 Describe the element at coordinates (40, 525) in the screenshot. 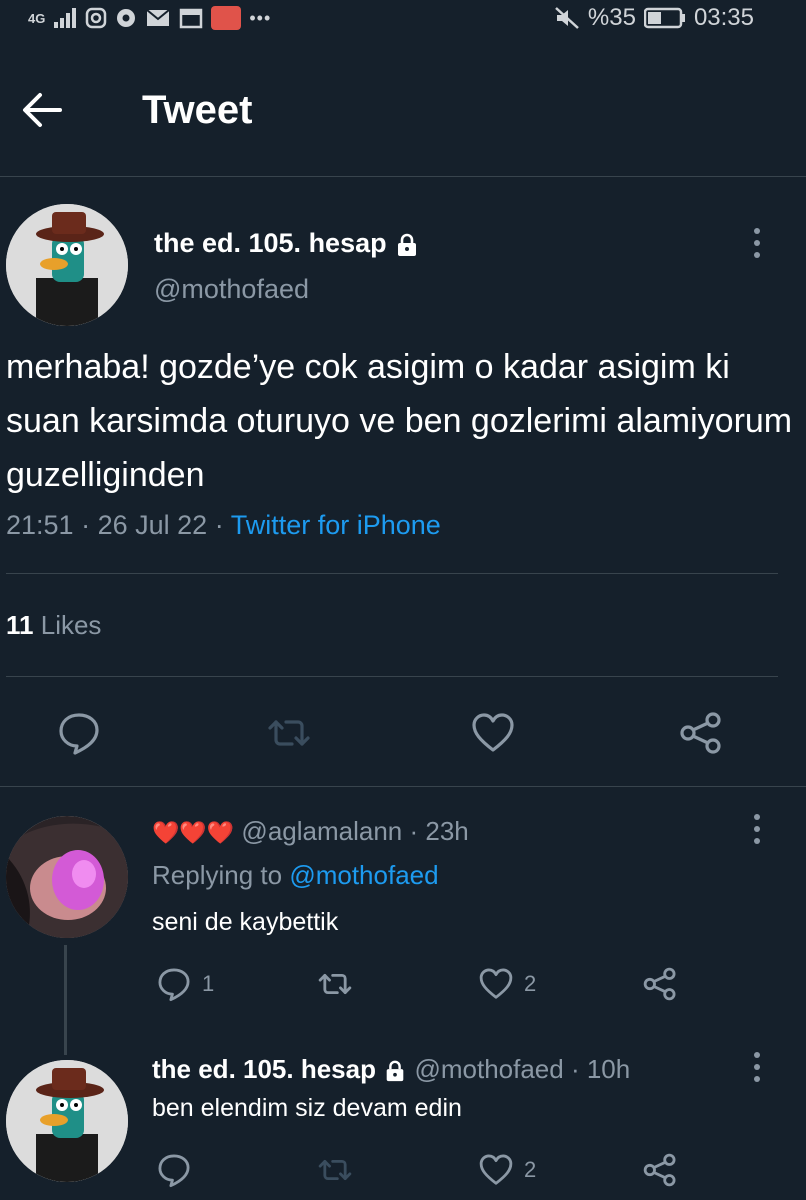

I see `tweet-time: 21:51` at that location.